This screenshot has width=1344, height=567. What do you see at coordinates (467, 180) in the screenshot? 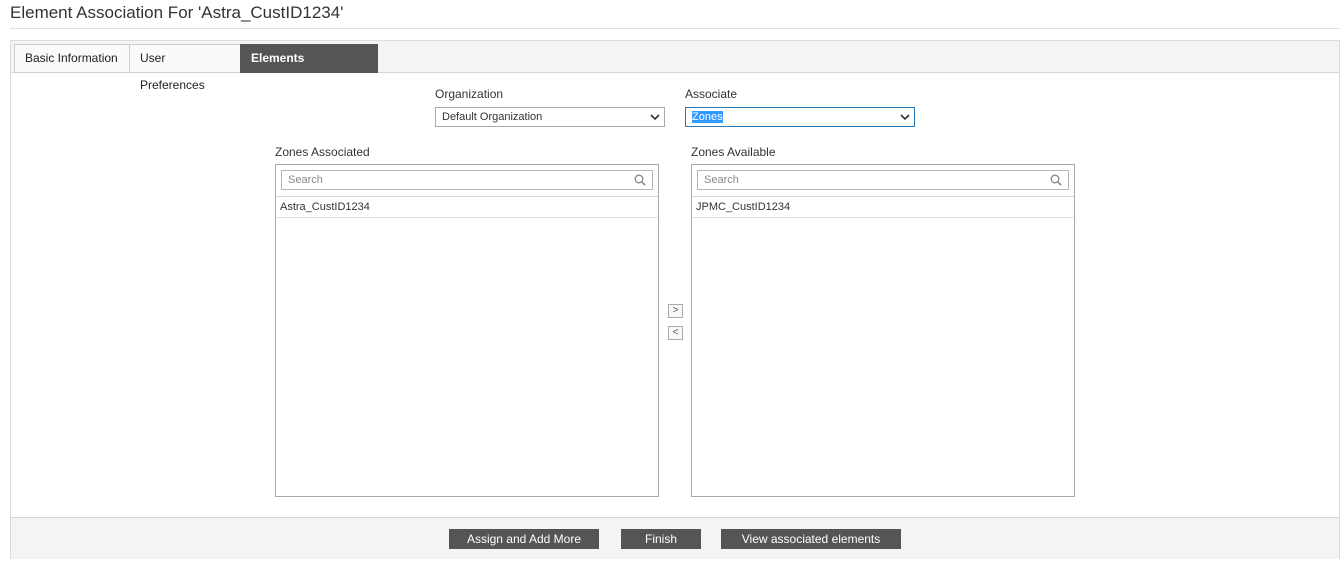
I see `associated-search-input: Search` at bounding box center [467, 180].